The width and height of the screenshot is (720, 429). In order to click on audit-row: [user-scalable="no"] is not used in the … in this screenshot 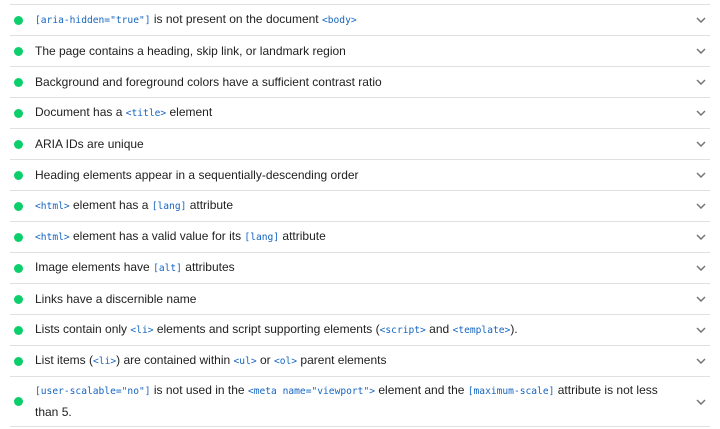, I will do `click(360, 402)`.